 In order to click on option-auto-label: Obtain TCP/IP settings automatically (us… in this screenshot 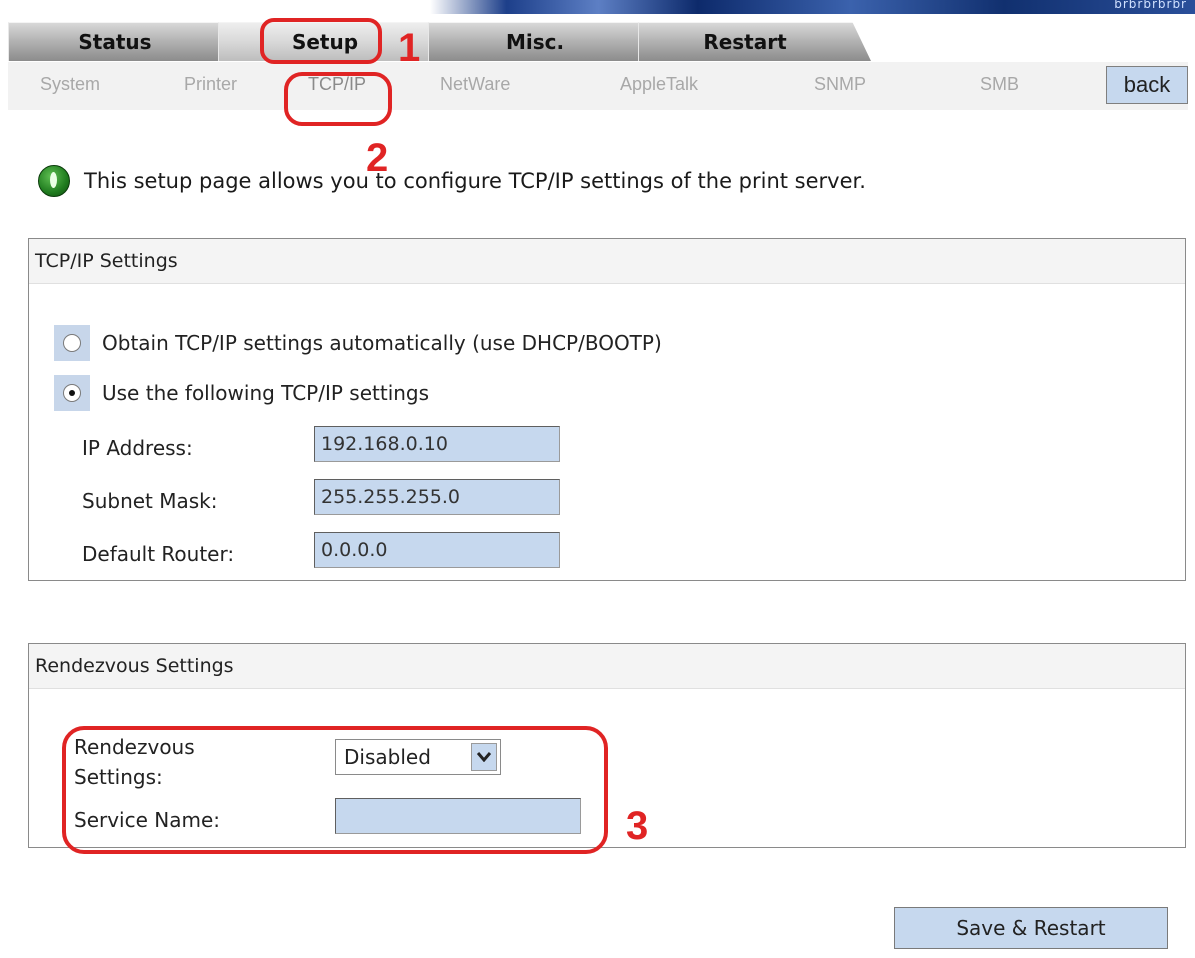, I will do `click(382, 343)`.